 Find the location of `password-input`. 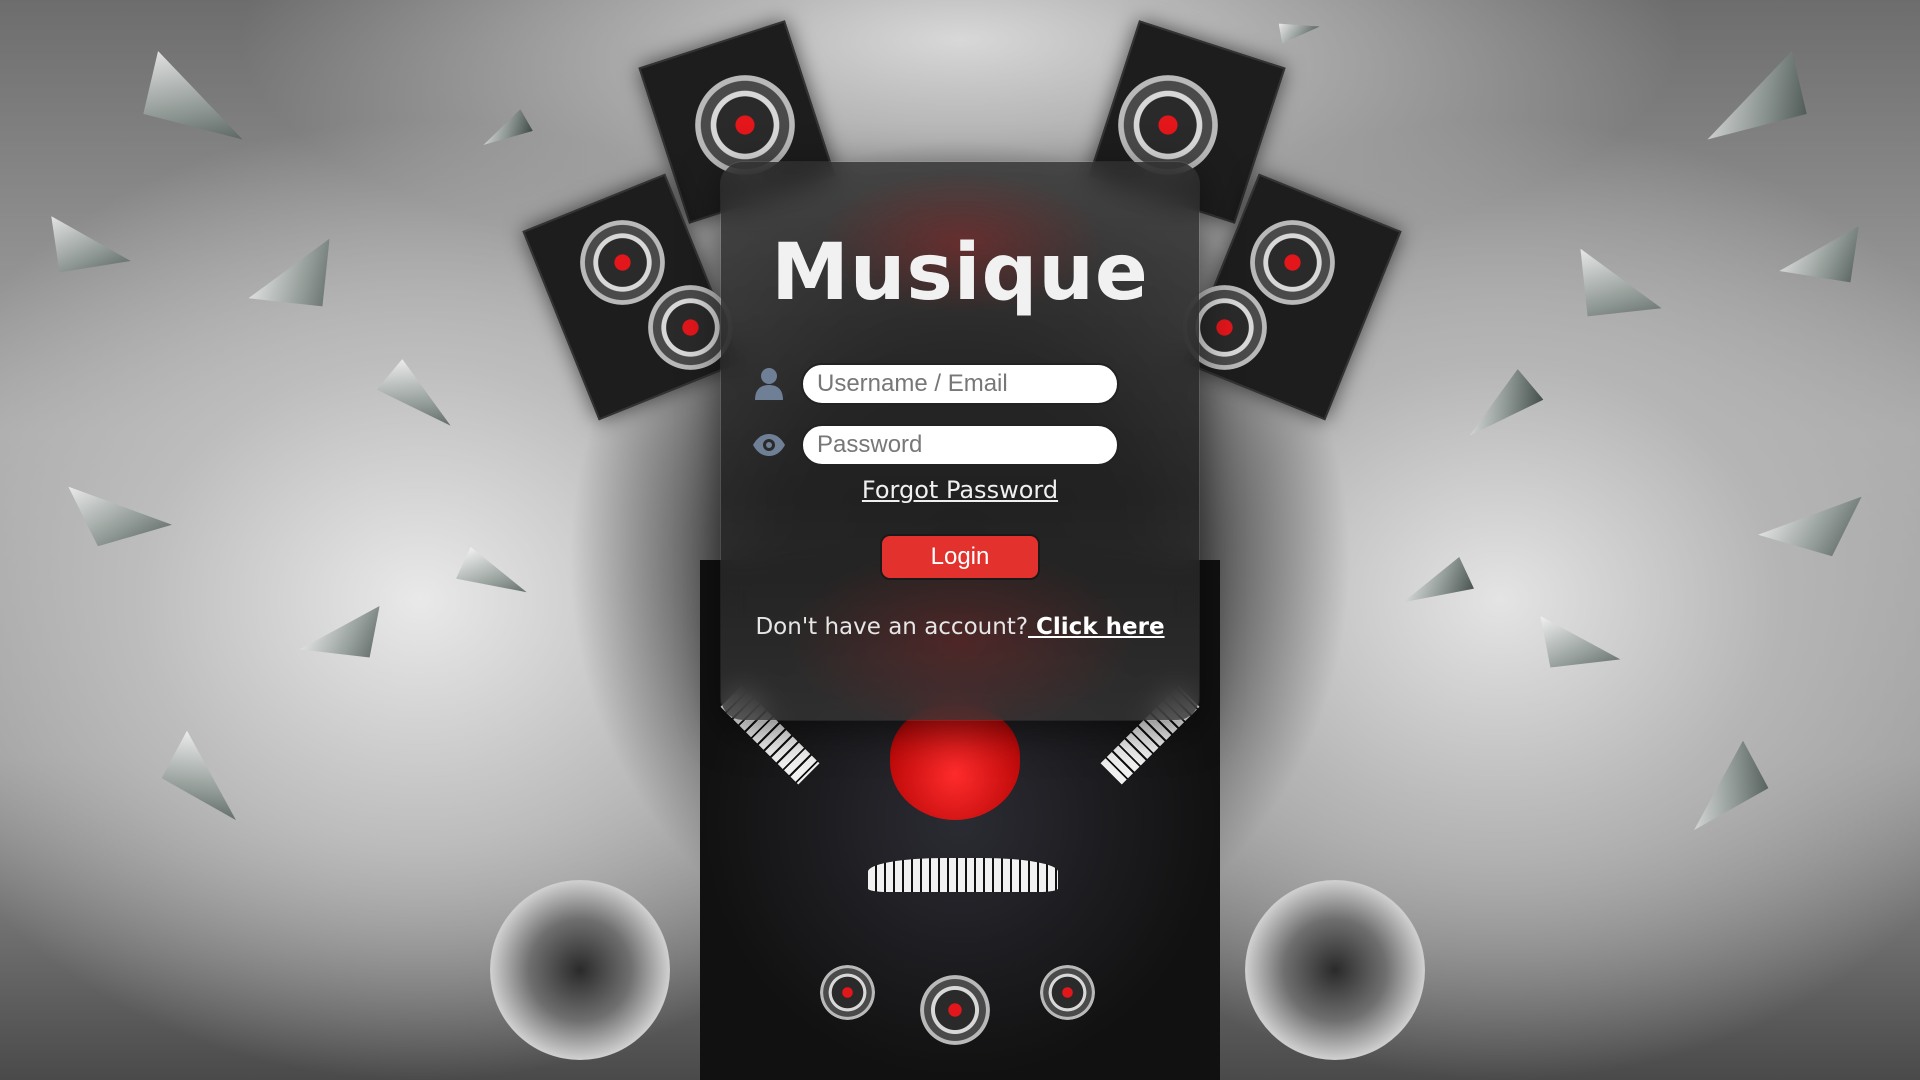

password-input is located at coordinates (960, 445).